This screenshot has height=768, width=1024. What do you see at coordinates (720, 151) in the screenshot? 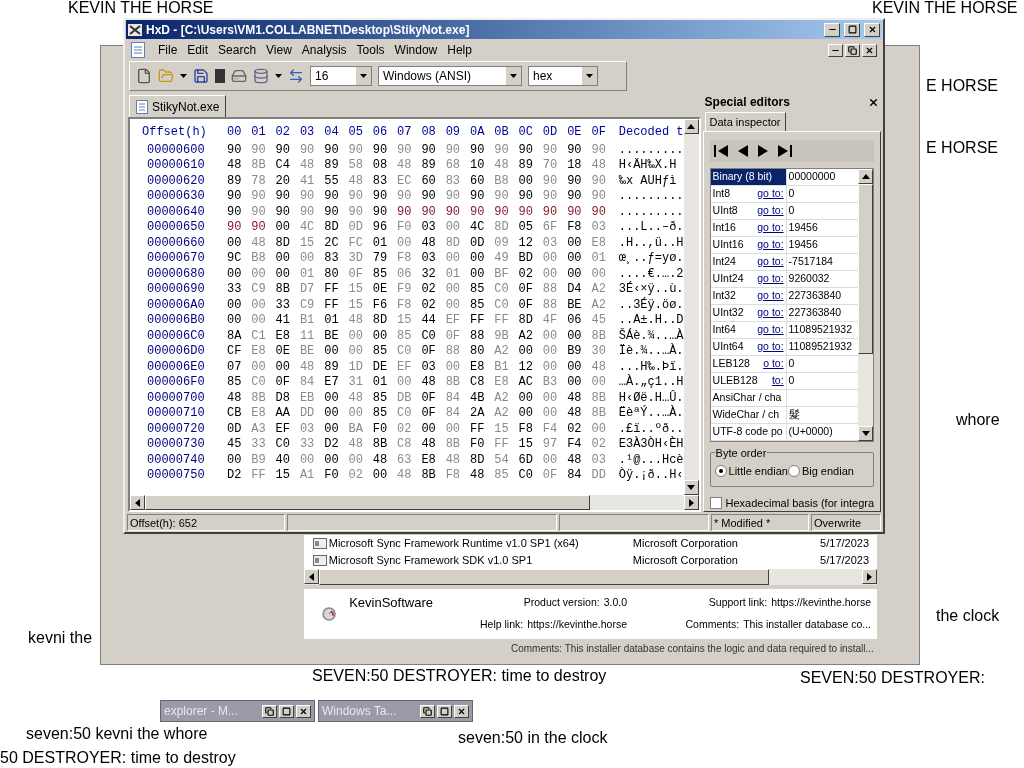
I see `first-icon` at bounding box center [720, 151].